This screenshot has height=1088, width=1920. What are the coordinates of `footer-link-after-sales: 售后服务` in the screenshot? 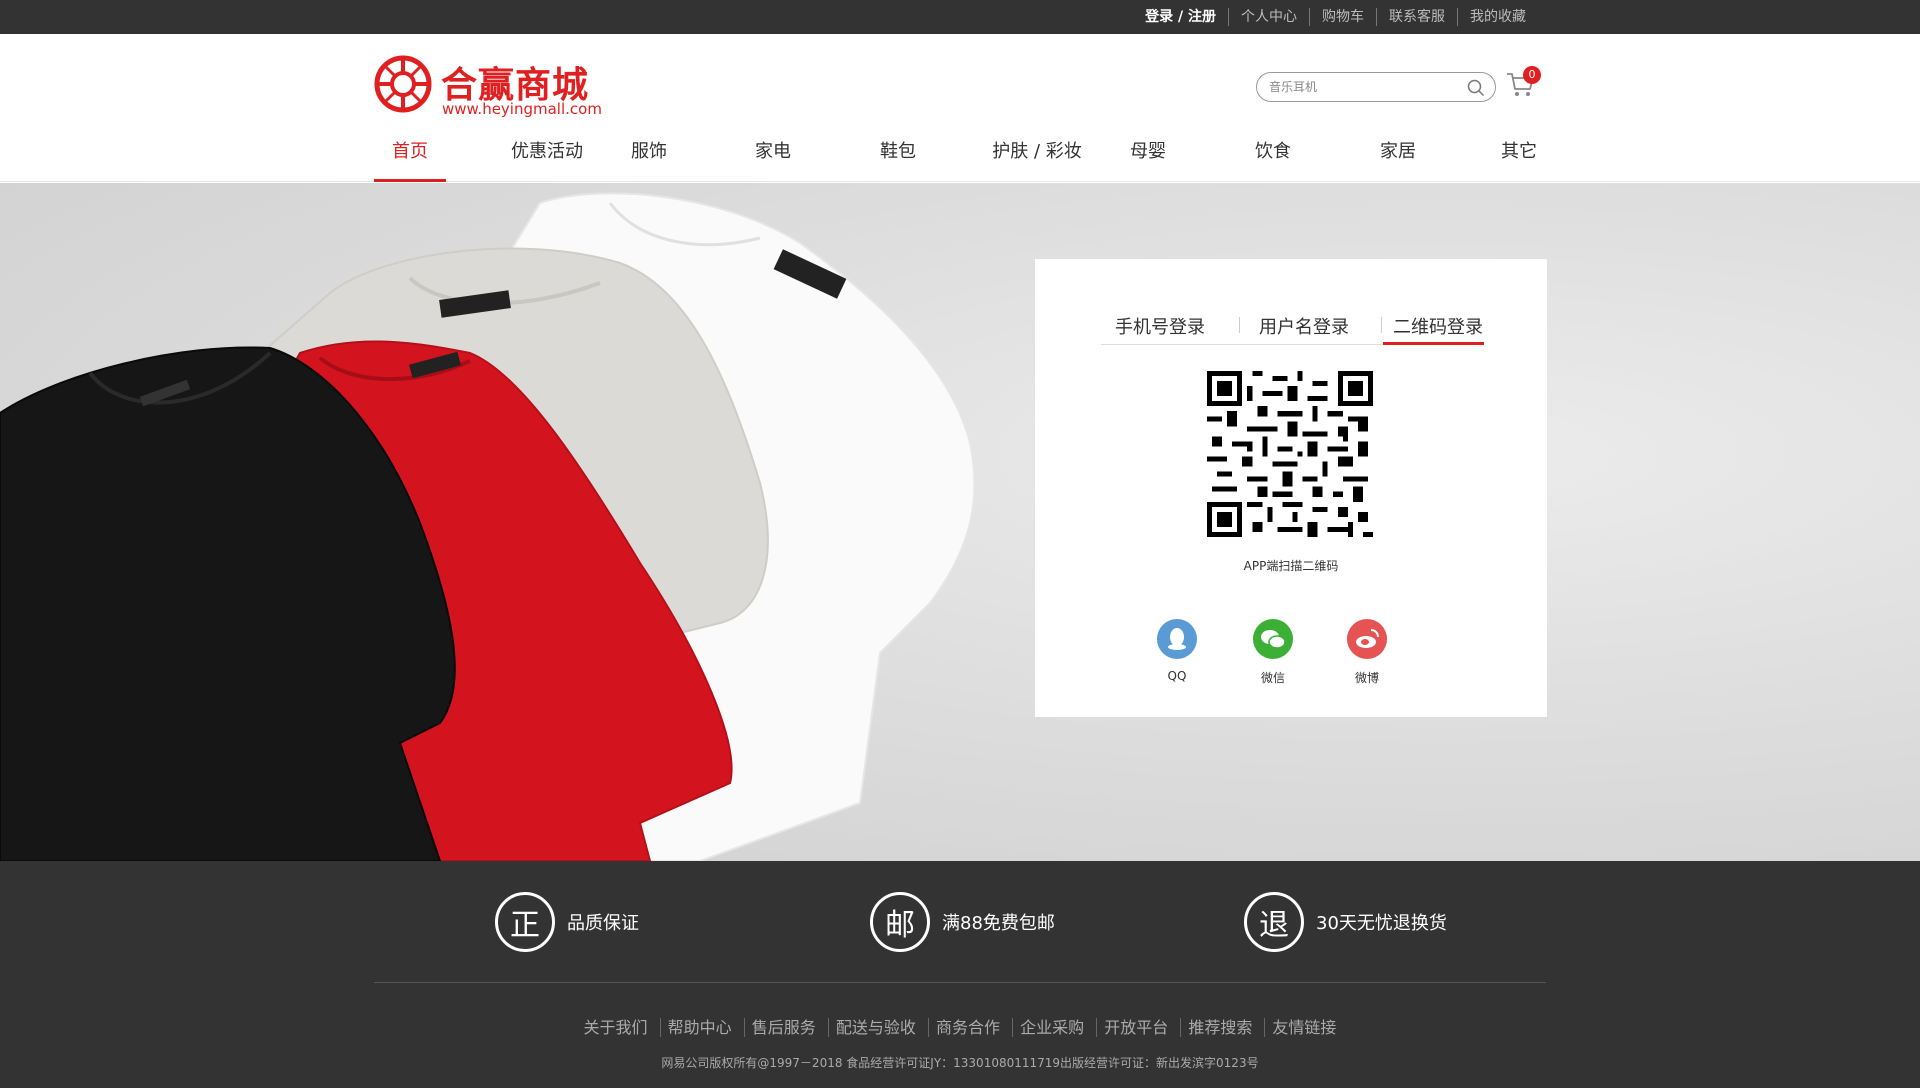 It's located at (783, 1027).